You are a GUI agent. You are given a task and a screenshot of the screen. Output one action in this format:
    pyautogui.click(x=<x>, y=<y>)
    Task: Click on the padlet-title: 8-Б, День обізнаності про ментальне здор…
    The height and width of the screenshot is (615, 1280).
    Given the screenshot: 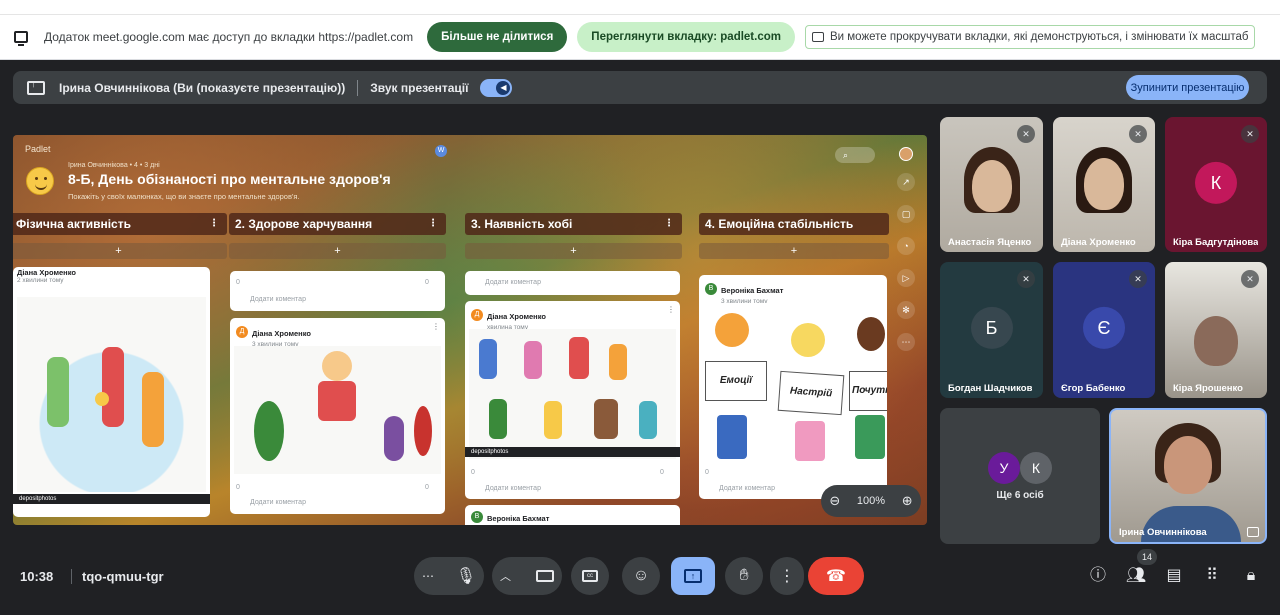 What is the action you would take?
    pyautogui.click(x=229, y=179)
    